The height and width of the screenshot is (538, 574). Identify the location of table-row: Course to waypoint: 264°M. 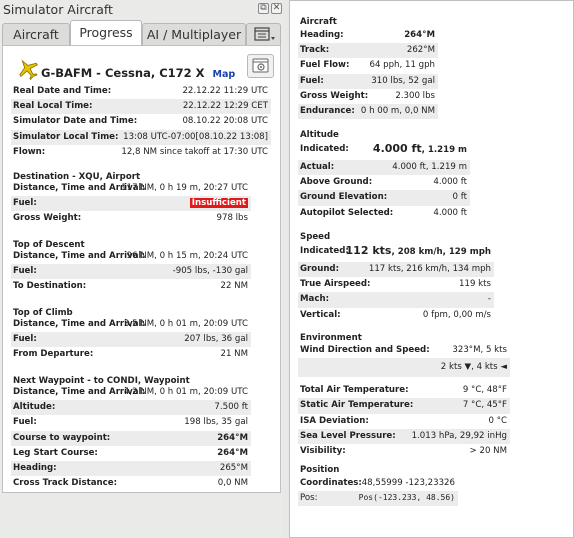
(131, 438).